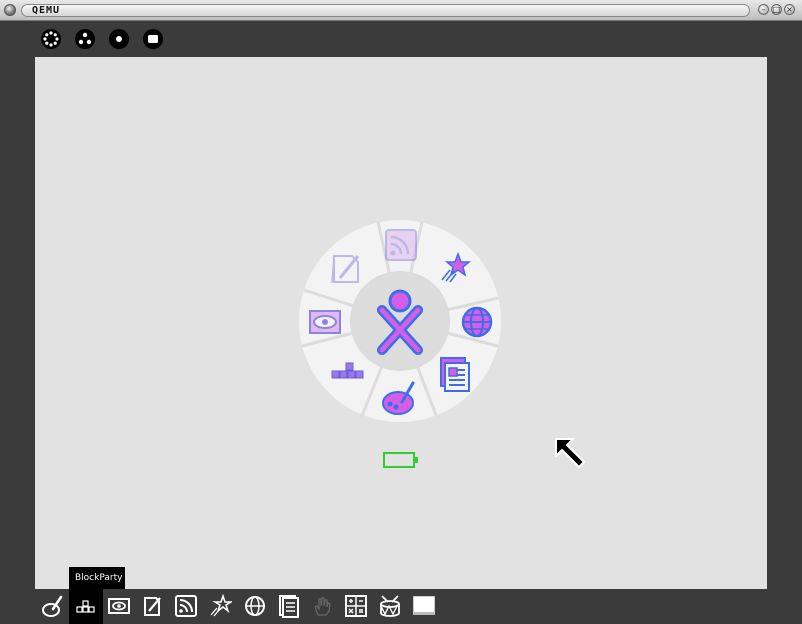 The width and height of the screenshot is (802, 624). I want to click on write-icon, so click(152, 606).